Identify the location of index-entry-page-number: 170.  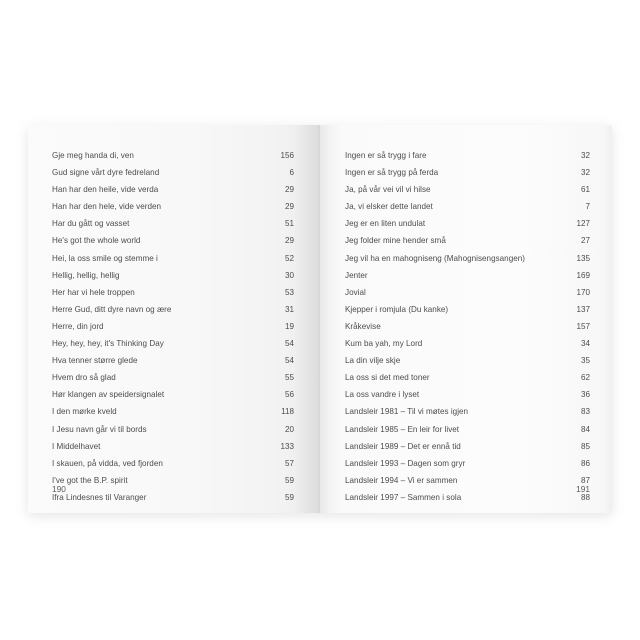
(583, 292).